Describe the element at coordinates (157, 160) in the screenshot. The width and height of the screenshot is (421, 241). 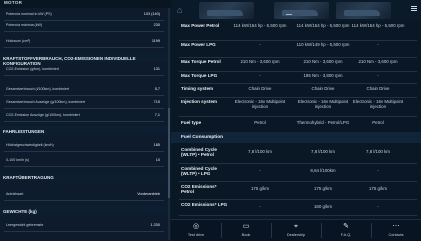
I see `spec-value: 10` at that location.